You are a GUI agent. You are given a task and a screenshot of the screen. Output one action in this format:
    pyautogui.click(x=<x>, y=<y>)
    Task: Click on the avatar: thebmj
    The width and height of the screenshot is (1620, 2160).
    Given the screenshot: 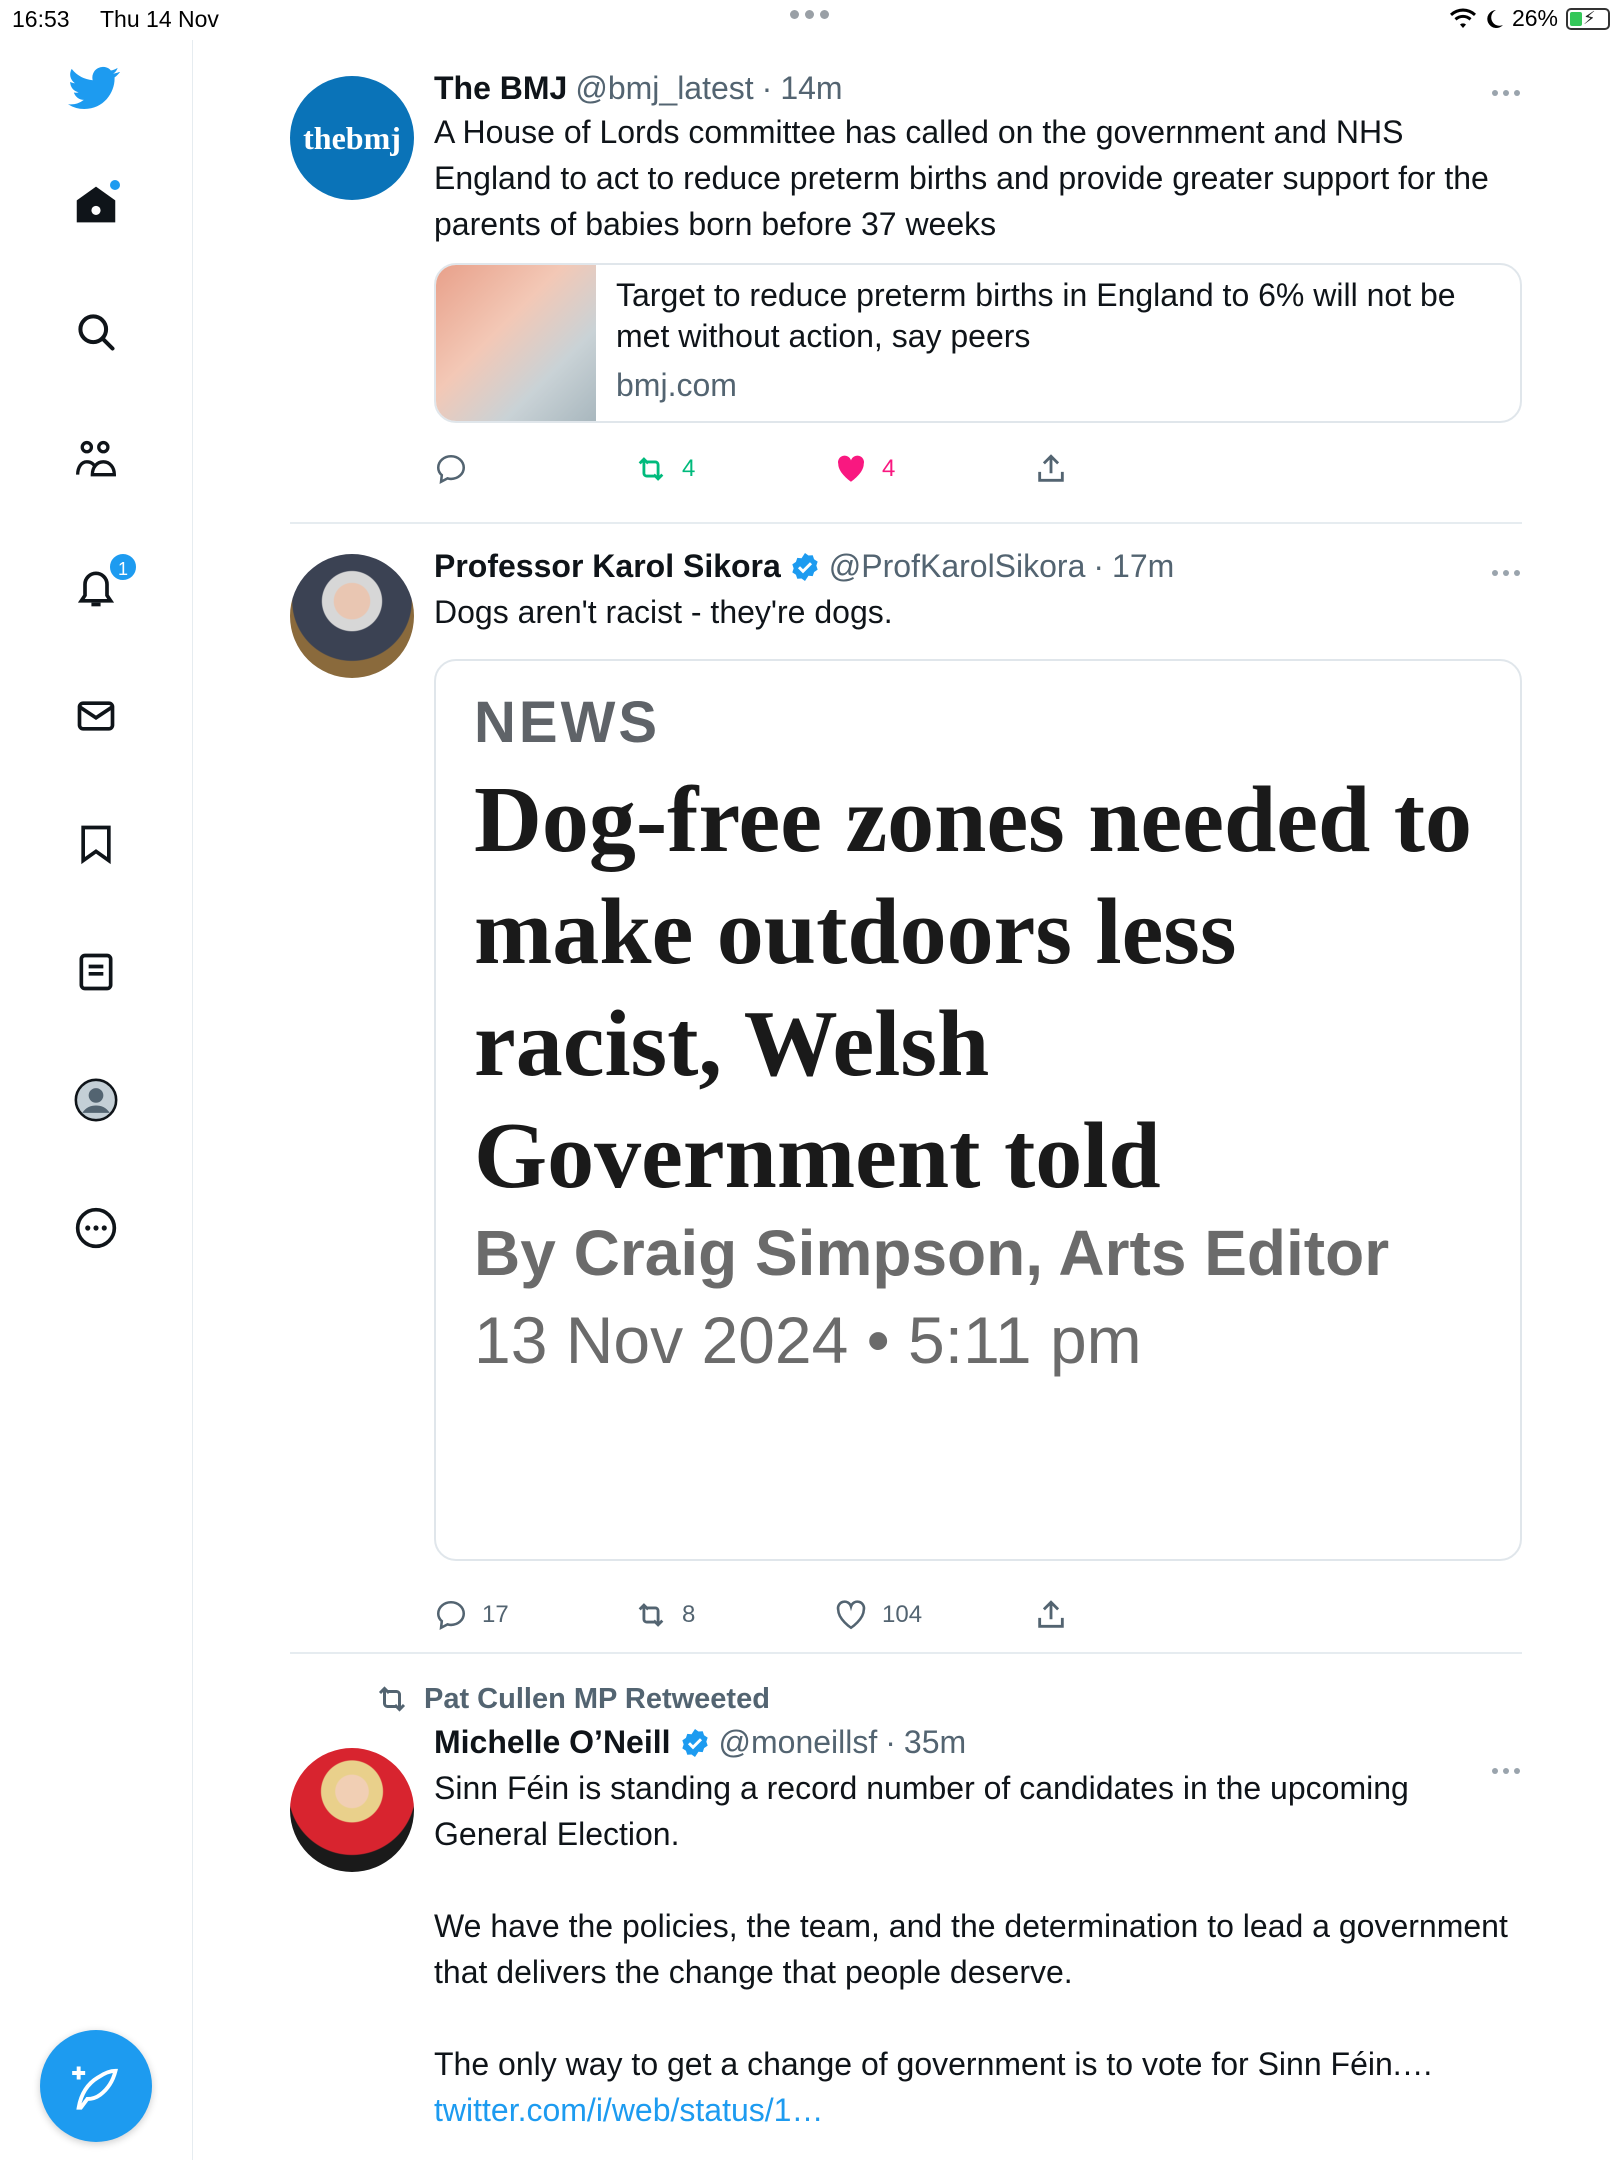 What is the action you would take?
    pyautogui.click(x=352, y=138)
    